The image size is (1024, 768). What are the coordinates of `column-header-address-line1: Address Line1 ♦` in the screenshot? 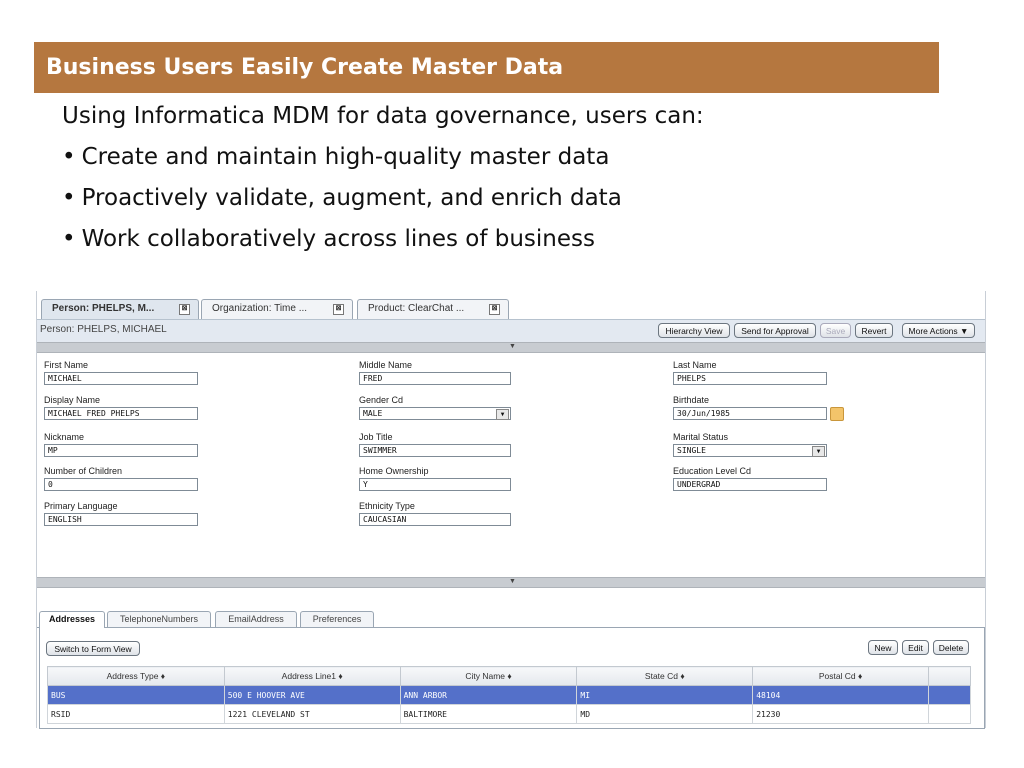 It's located at (312, 676).